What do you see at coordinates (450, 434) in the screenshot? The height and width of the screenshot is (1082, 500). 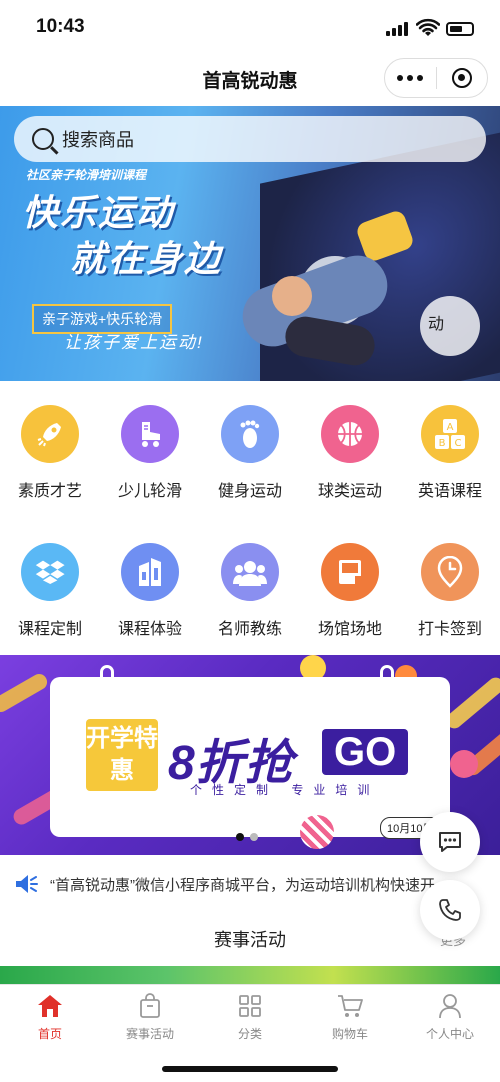 I see `abc-blocks-icon: ABC` at bounding box center [450, 434].